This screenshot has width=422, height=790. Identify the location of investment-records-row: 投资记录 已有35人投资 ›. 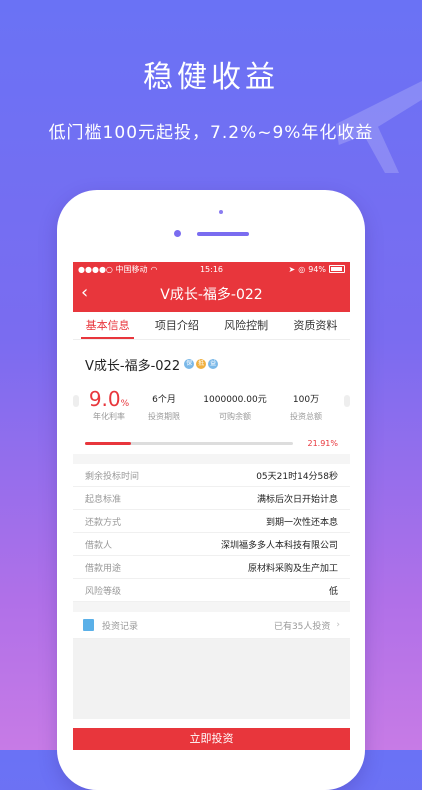
(211, 625).